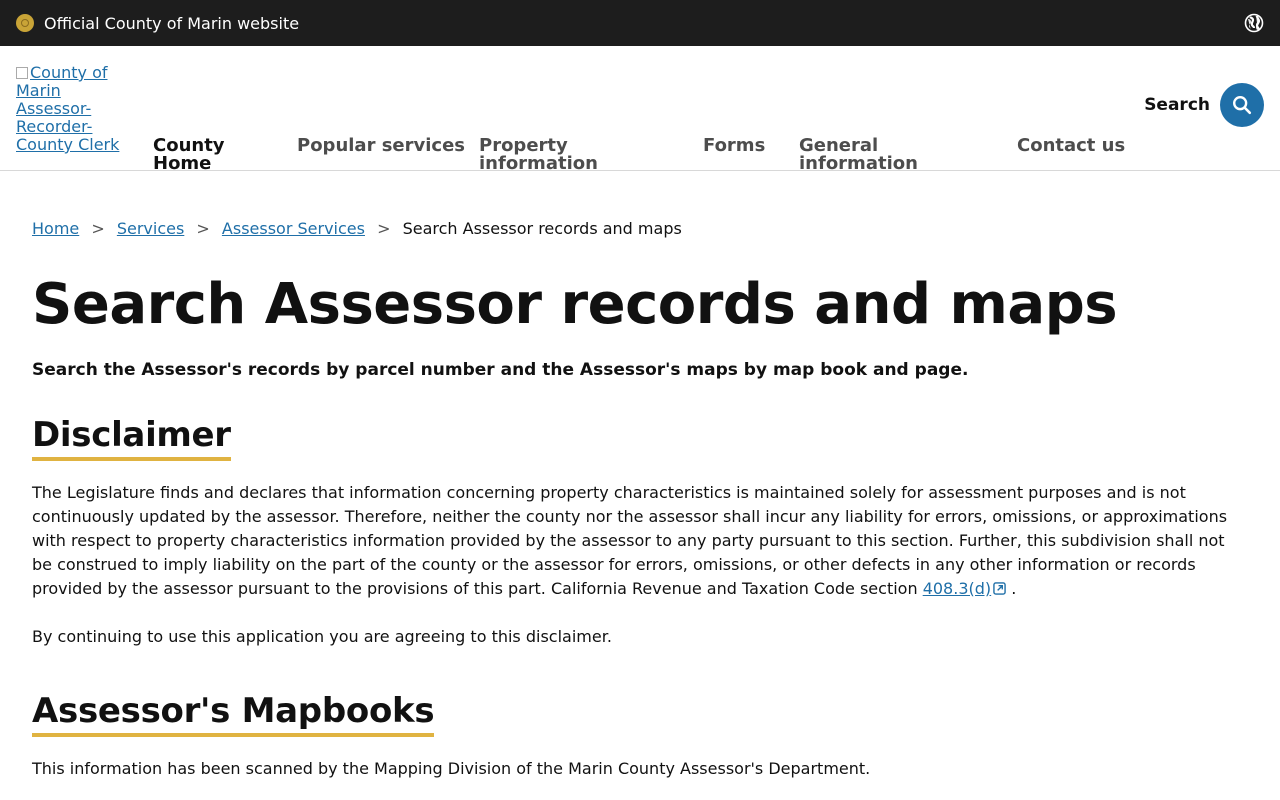 The image size is (1280, 800). I want to click on search-button, so click(1242, 105).